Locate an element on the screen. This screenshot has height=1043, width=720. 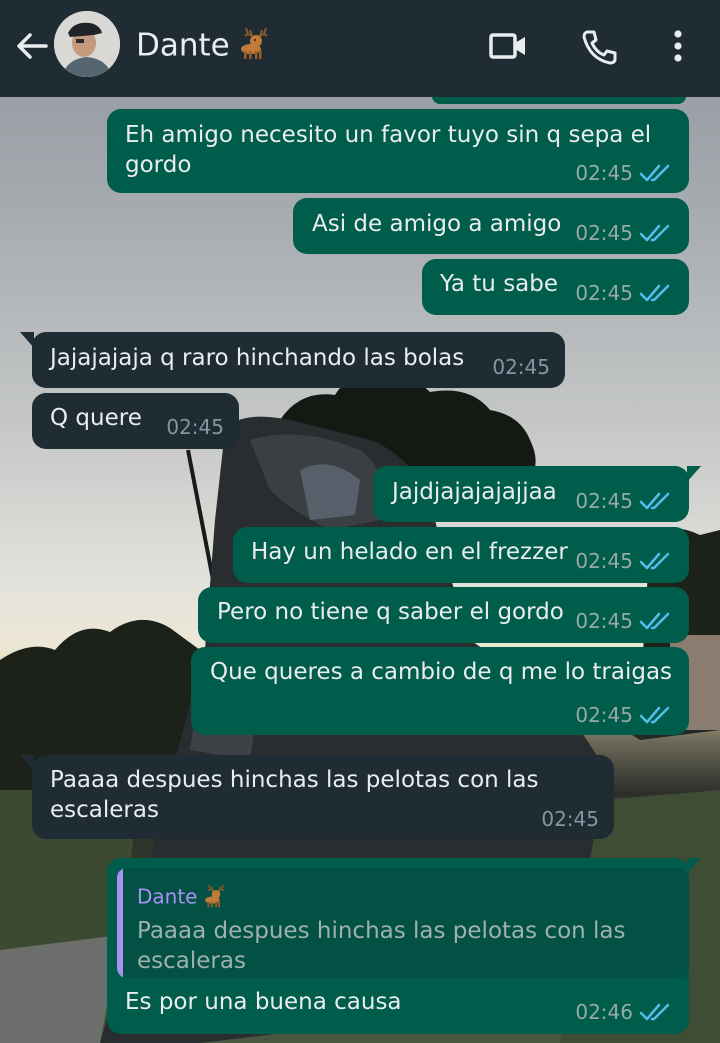
video-call-button is located at coordinates (508, 46).